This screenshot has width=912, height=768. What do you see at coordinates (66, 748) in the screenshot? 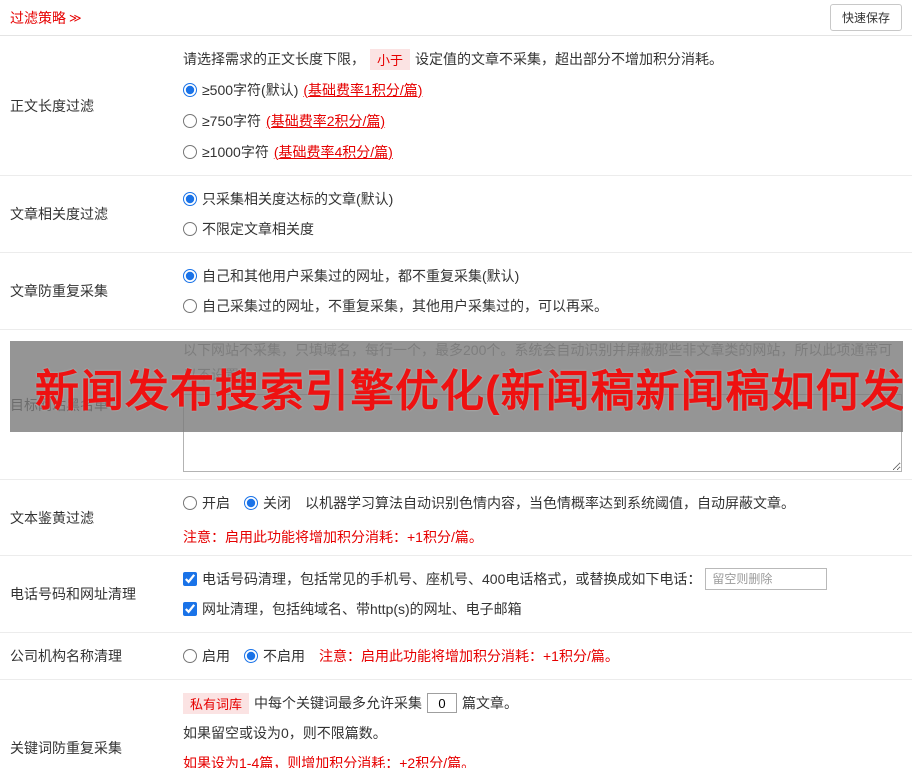
I see `row-label-keyword-dedup: 关键词防重复采集` at bounding box center [66, 748].